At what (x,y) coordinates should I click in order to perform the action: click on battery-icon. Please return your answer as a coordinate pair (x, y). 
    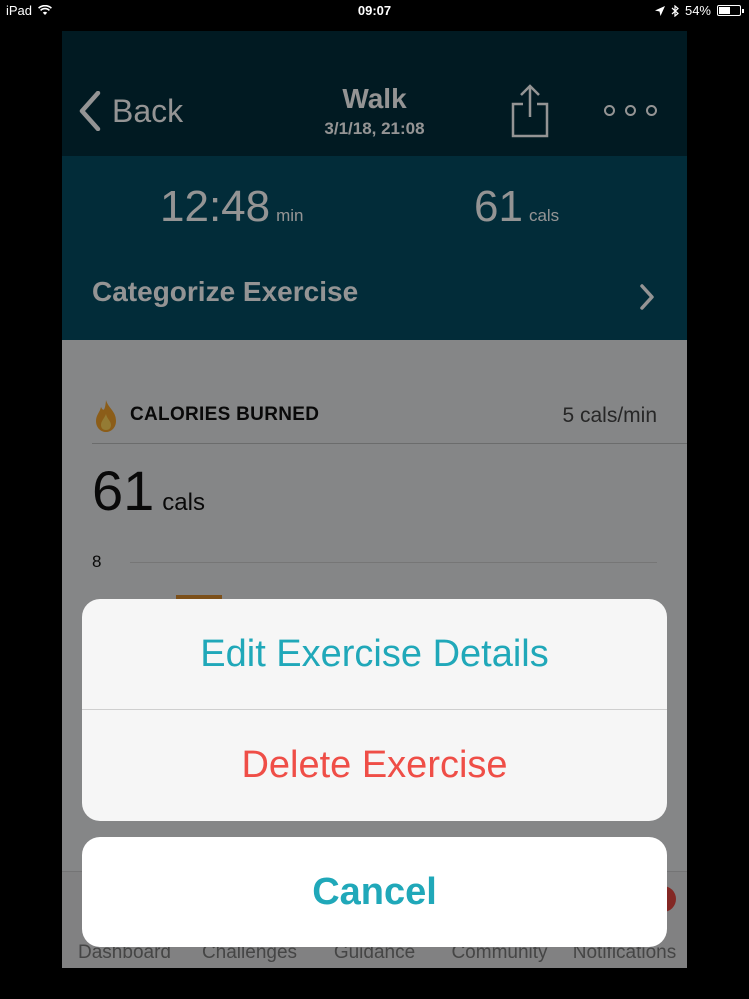
    Looking at the image, I should click on (730, 10).